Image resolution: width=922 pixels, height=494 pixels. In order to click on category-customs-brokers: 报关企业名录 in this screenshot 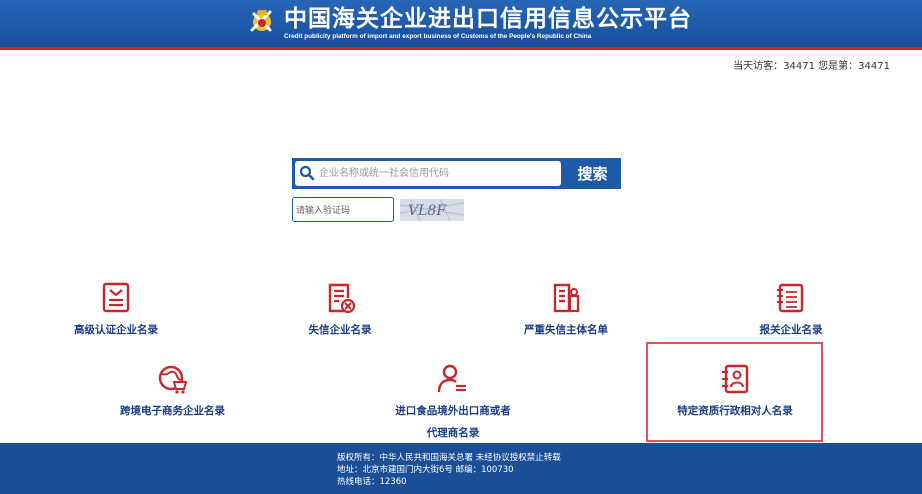, I will do `click(791, 311)`.